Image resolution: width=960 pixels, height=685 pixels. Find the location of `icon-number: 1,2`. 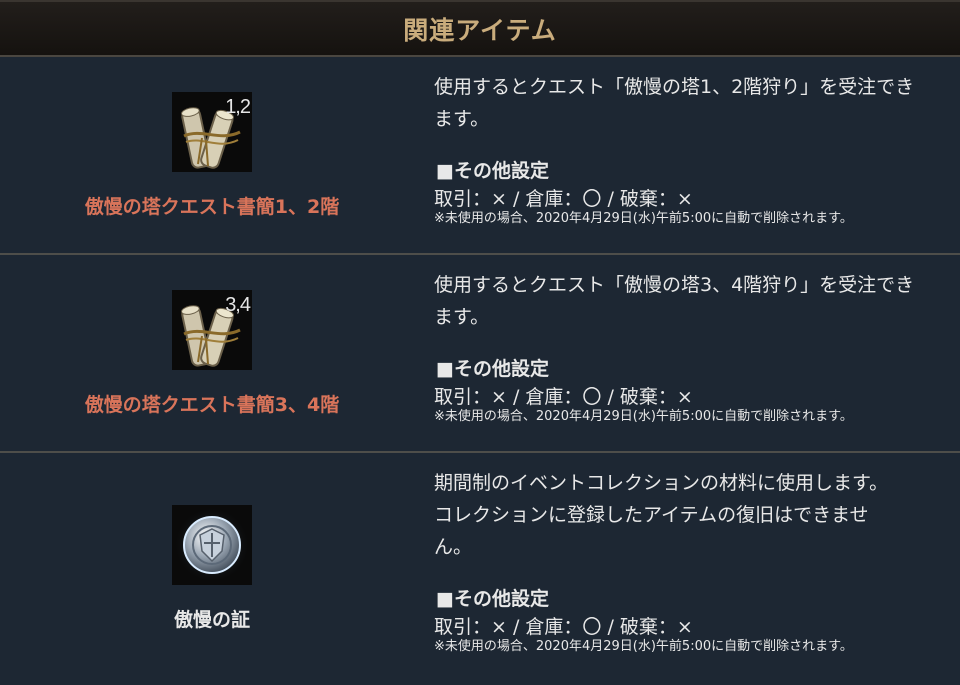

icon-number: 1,2 is located at coordinates (238, 106).